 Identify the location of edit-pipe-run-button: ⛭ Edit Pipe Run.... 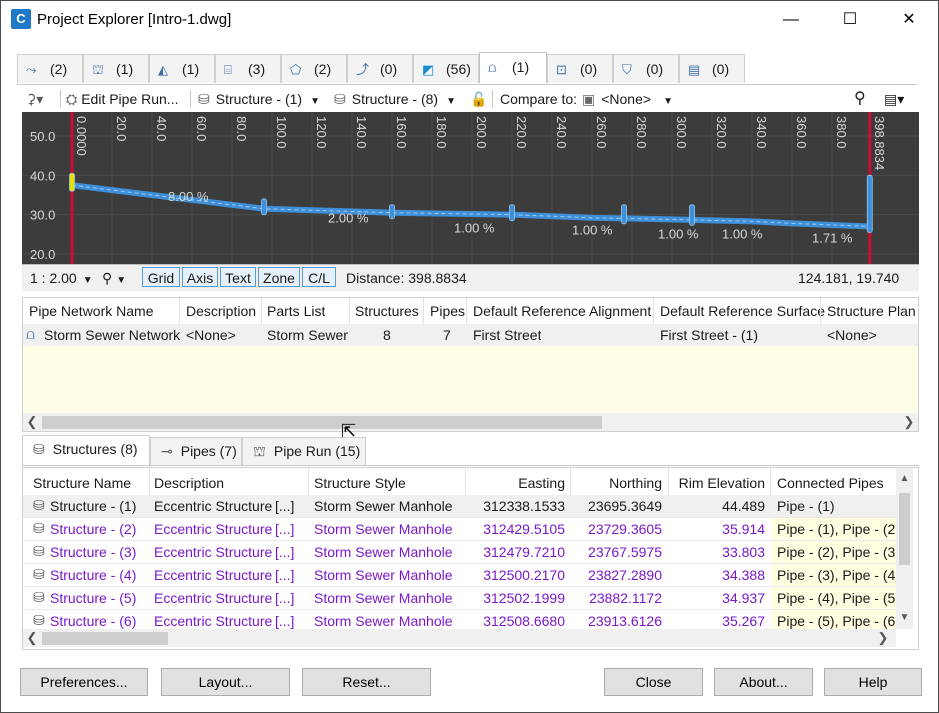
(122, 99).